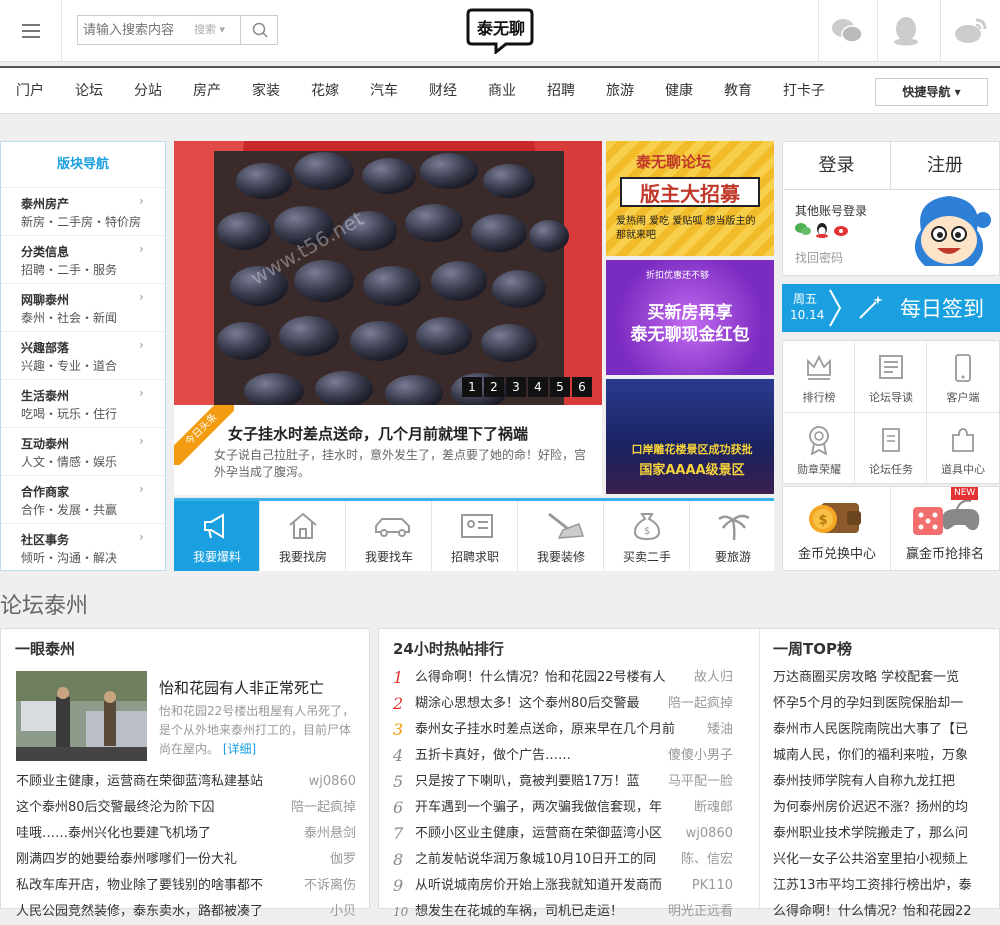  What do you see at coordinates (700, 704) in the screenshot?
I see `post-author: 陪一起疯掉` at bounding box center [700, 704].